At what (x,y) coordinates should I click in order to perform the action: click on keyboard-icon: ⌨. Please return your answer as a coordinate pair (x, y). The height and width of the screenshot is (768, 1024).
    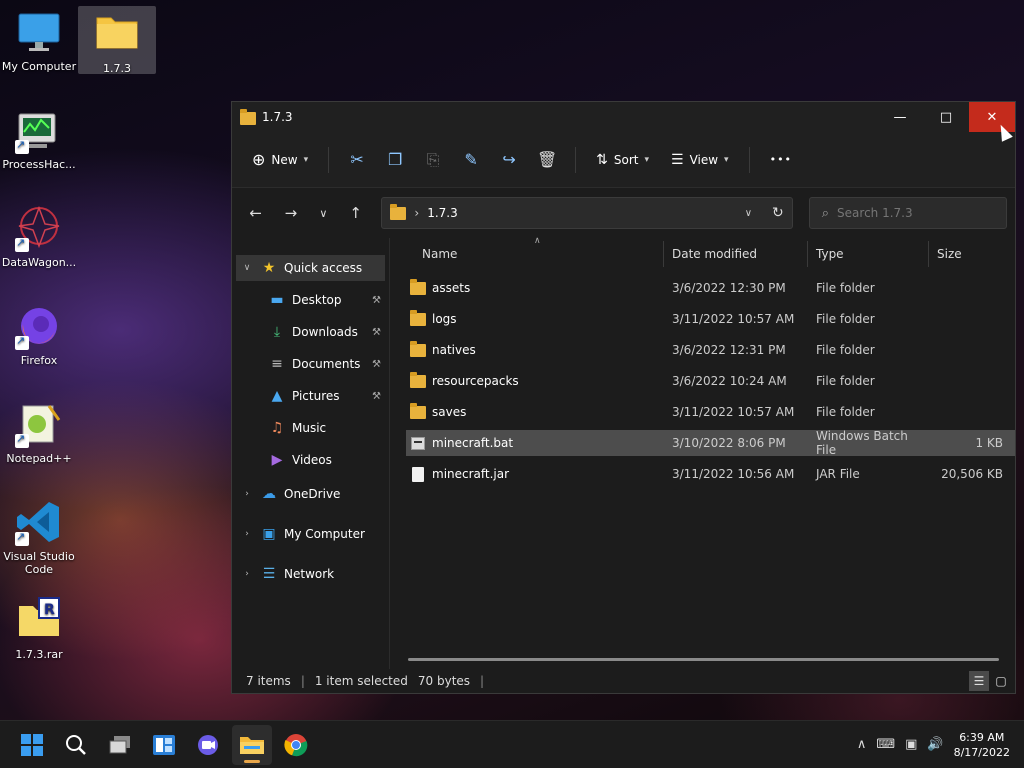
    Looking at the image, I should click on (885, 744).